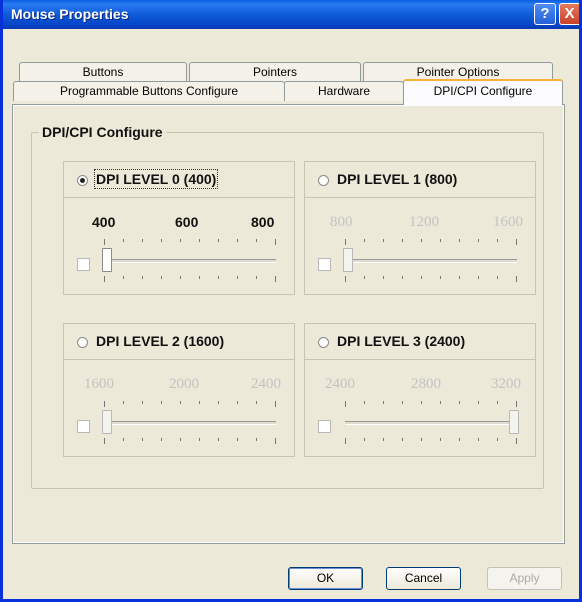 This screenshot has width=582, height=602. What do you see at coordinates (569, 14) in the screenshot?
I see `close-button: X` at bounding box center [569, 14].